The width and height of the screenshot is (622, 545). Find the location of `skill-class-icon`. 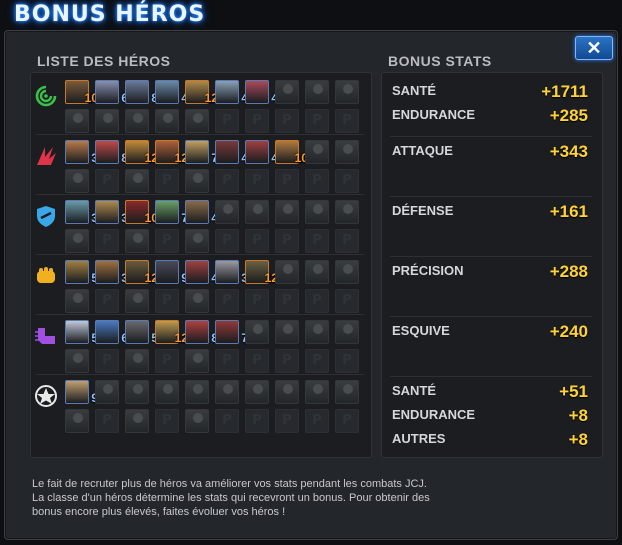

skill-class-icon is located at coordinates (46, 276).